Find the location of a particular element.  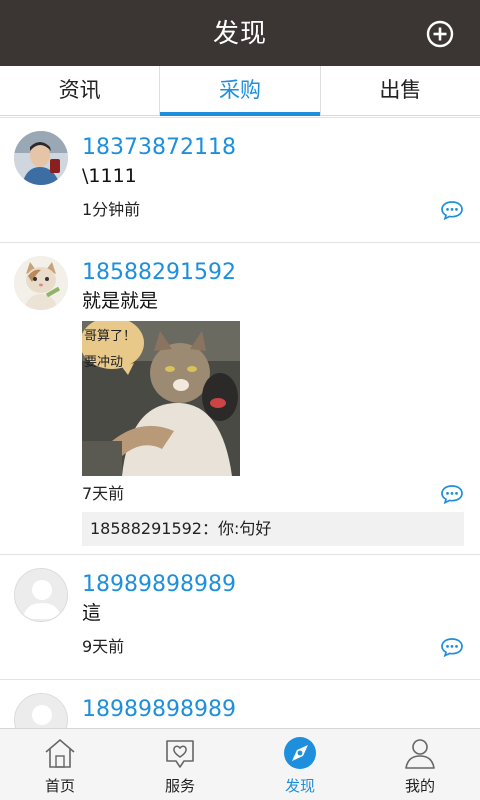

photo-avatar-icon is located at coordinates (41, 158).